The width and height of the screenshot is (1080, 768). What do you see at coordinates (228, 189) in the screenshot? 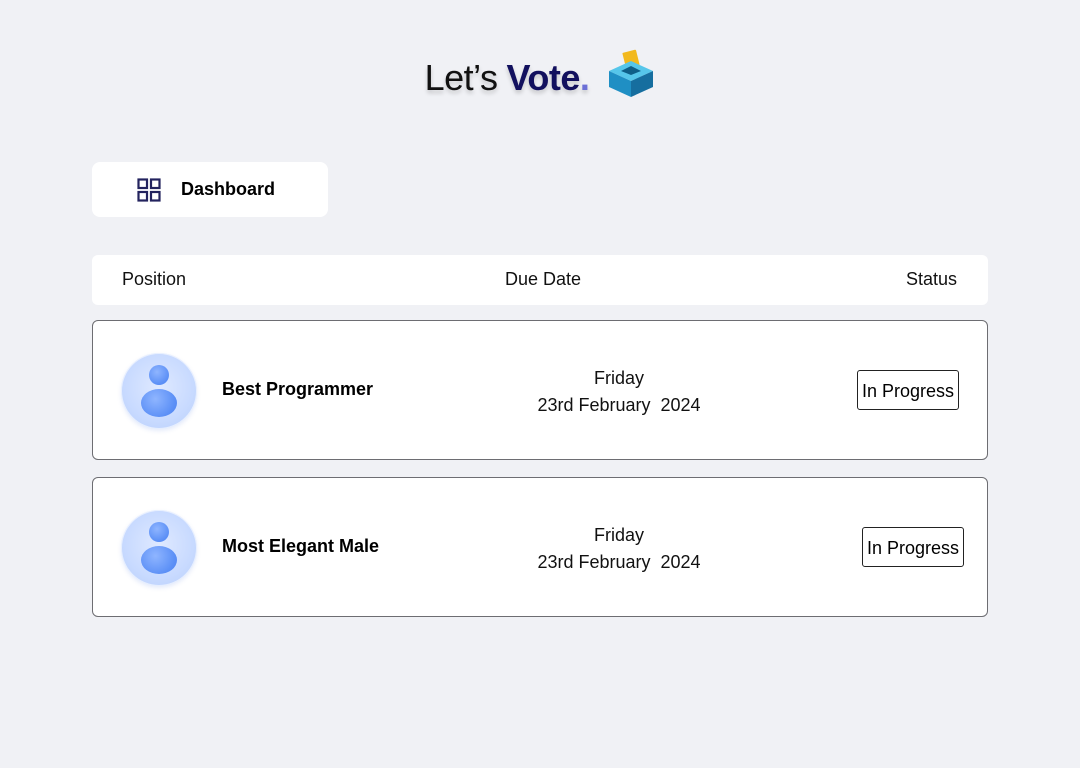
I see `dashboard-label: Dashboard` at bounding box center [228, 189].